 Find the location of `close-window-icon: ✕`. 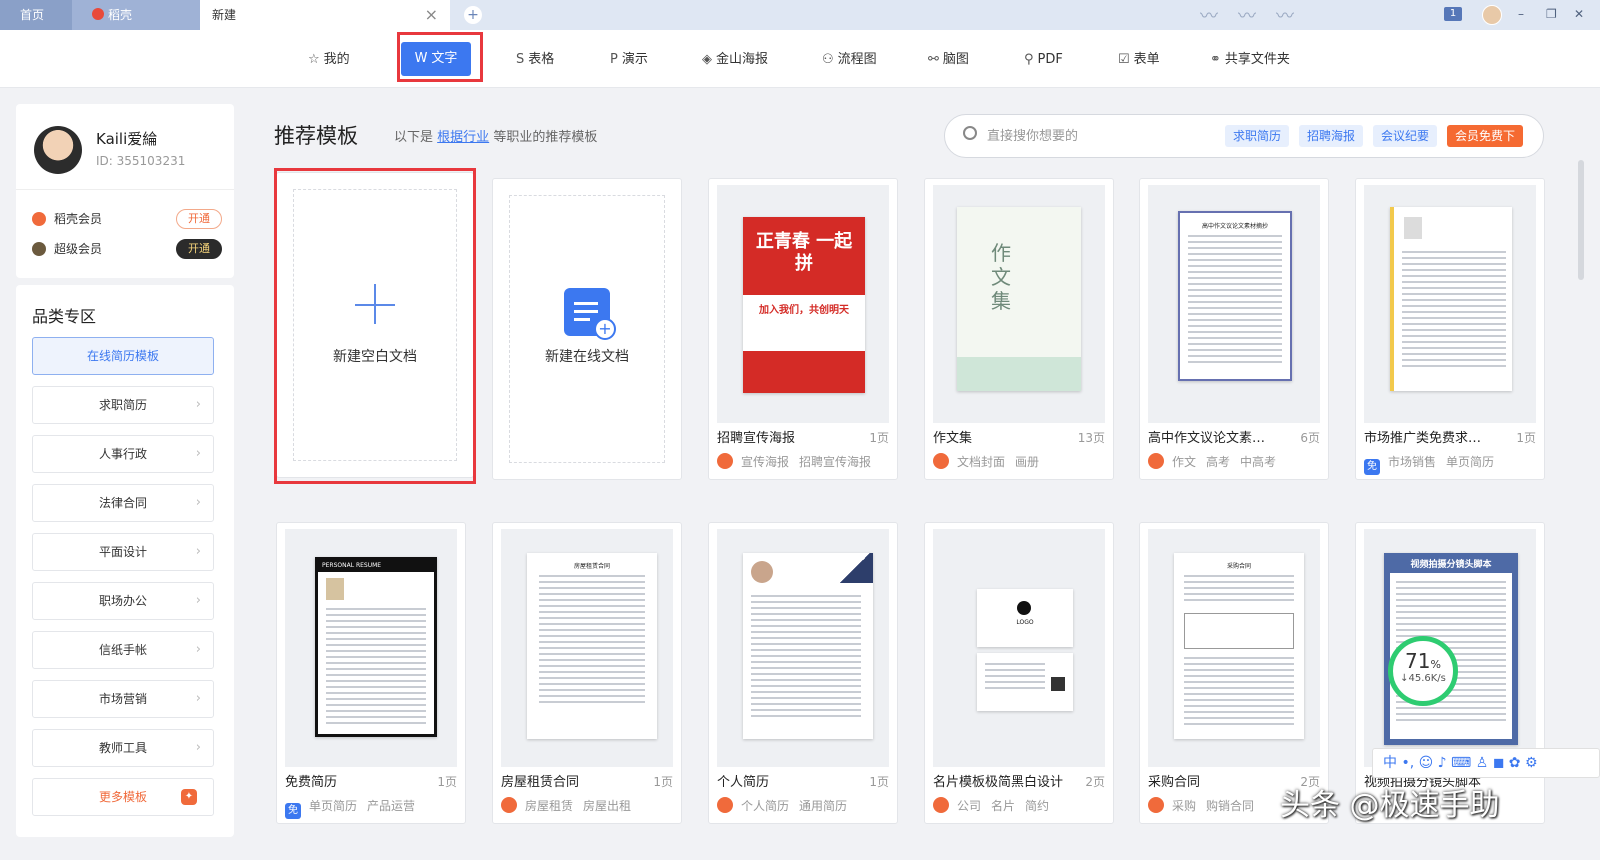

close-window-icon: ✕ is located at coordinates (1579, 14).